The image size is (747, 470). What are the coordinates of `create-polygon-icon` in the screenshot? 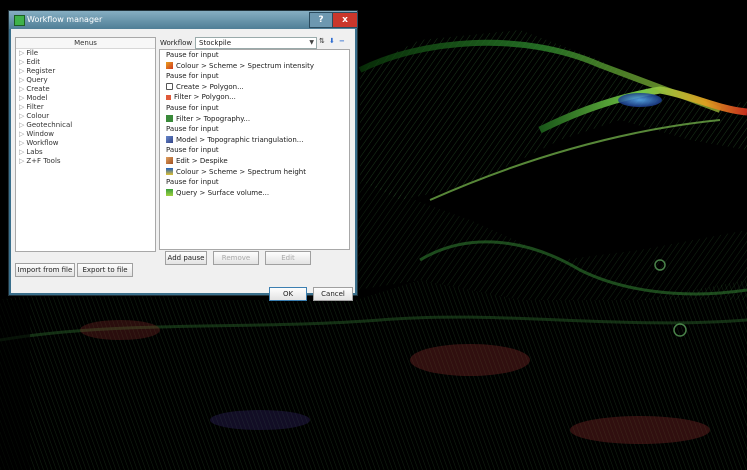 It's located at (169, 86).